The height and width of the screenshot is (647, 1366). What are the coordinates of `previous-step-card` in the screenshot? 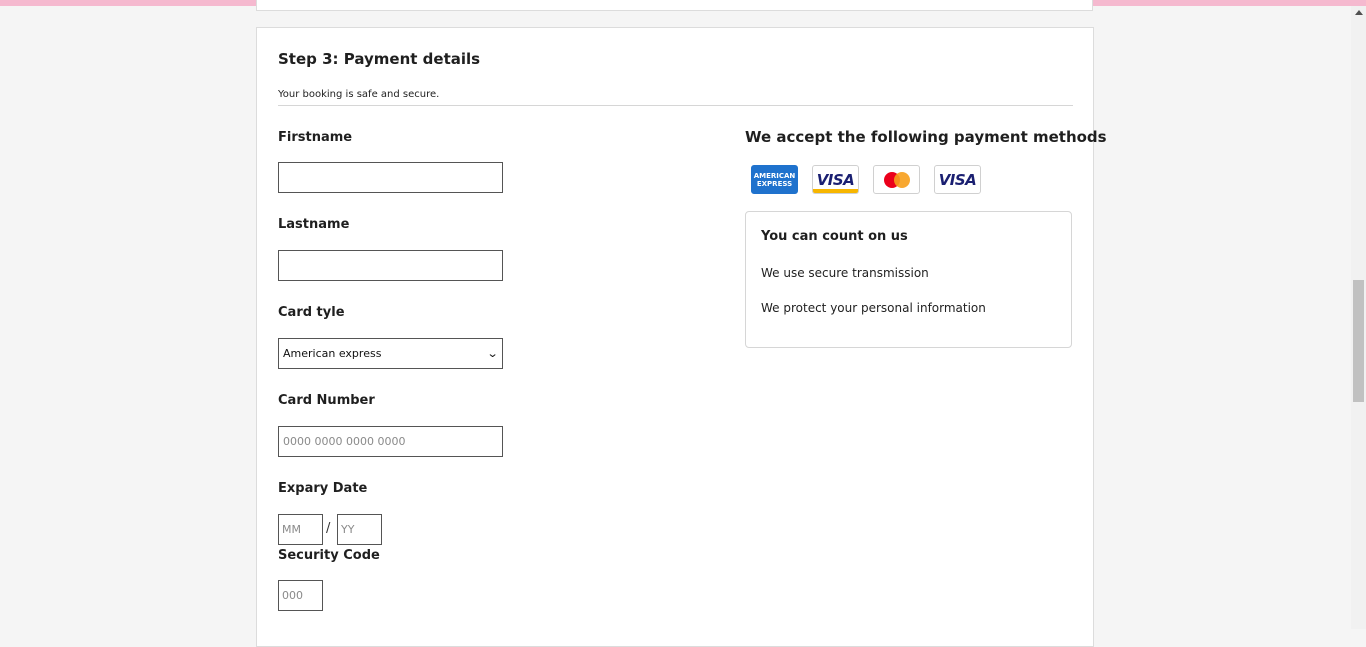 It's located at (674, 5).